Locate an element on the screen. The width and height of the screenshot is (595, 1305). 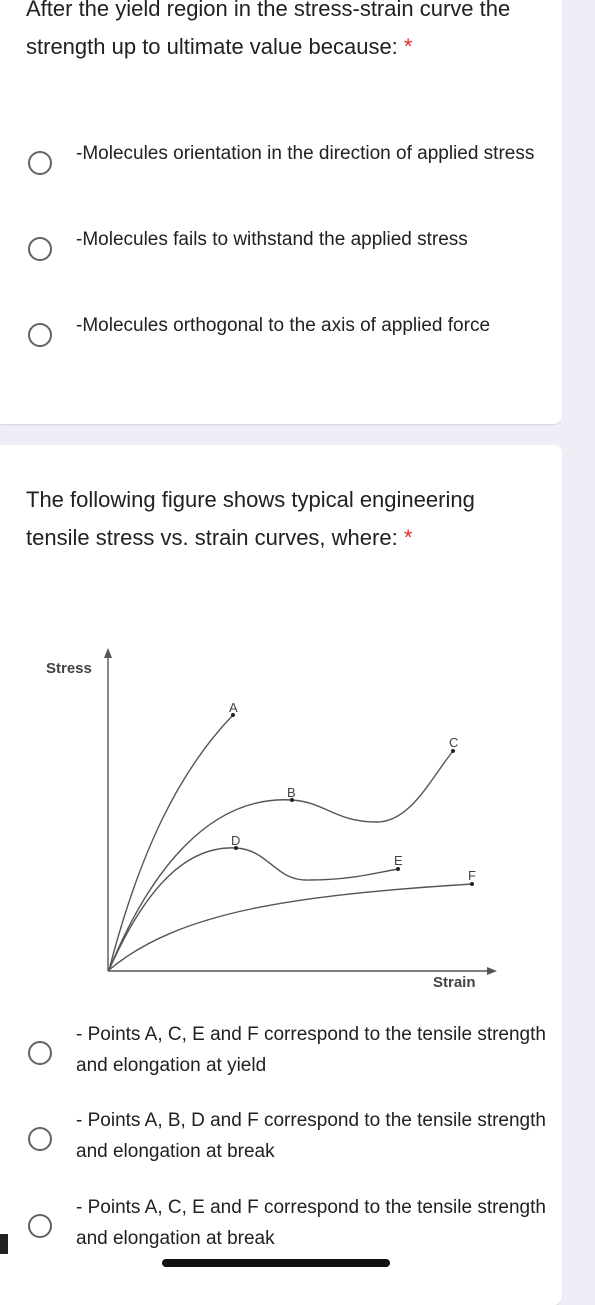
y-axis-arrow is located at coordinates (108, 653).